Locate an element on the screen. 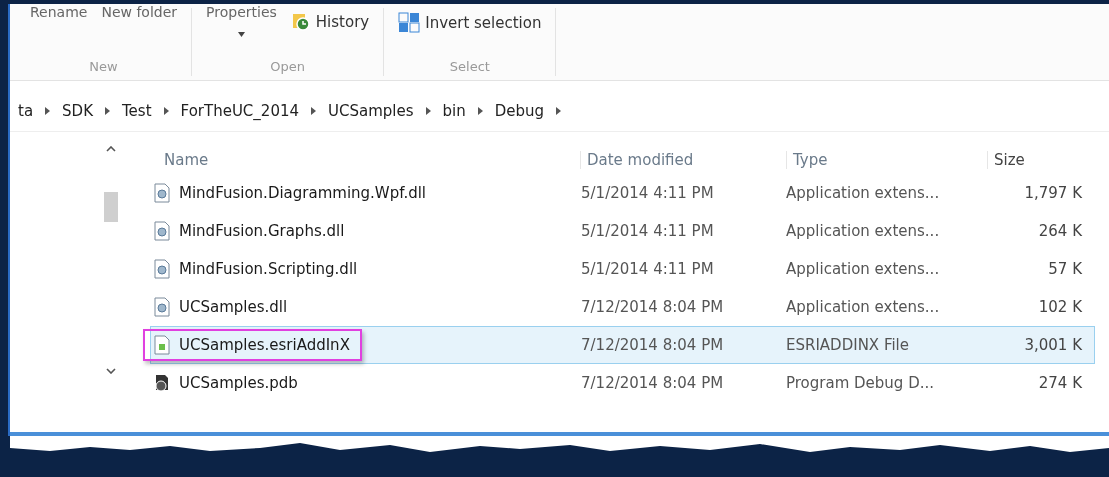  file-row: MindFusion.Graphs.dll 5/1/2014 4:11 PM Application extens... 264 K is located at coordinates (622, 231).